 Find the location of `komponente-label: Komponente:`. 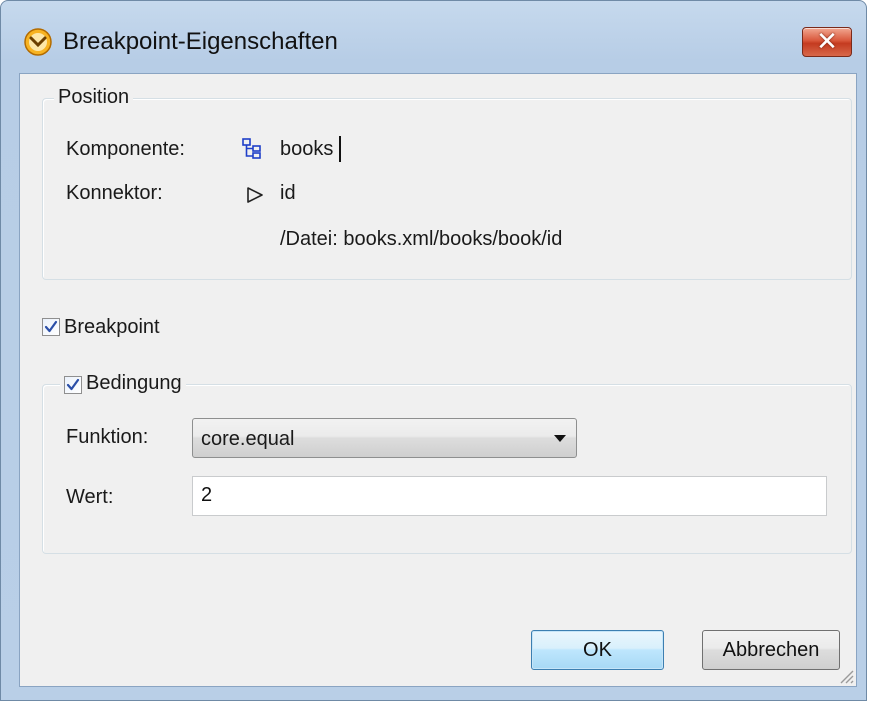

komponente-label: Komponente: is located at coordinates (125, 149).